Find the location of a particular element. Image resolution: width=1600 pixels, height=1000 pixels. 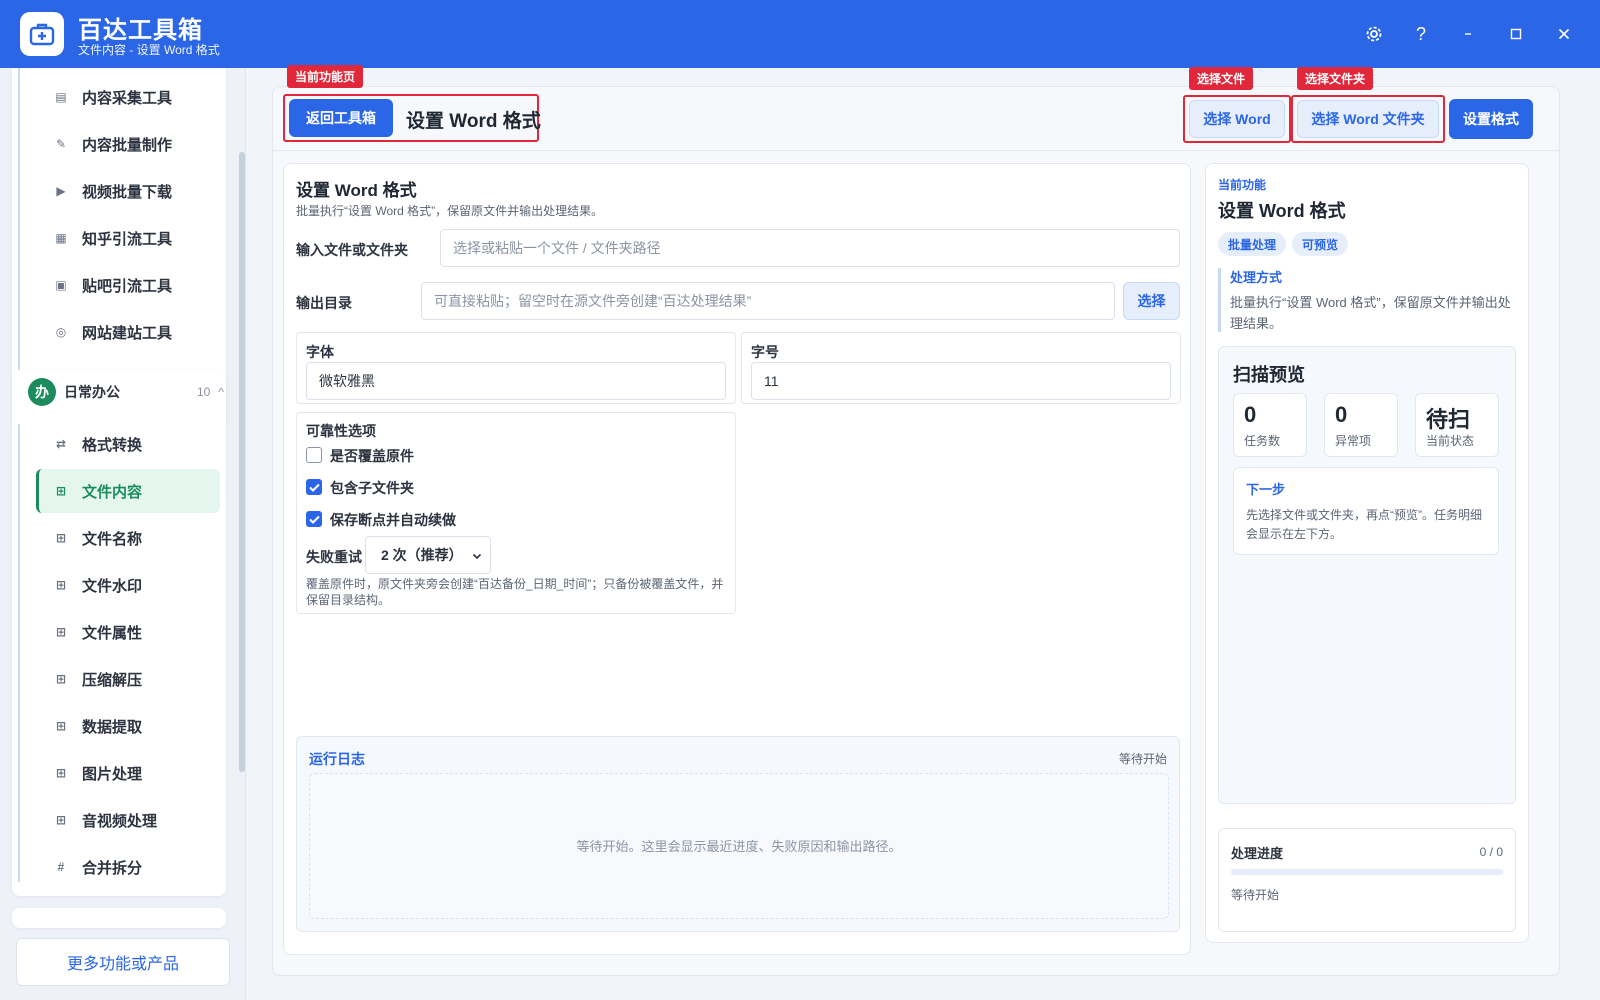

resume-checkpoint-checkbox is located at coordinates (314, 519).